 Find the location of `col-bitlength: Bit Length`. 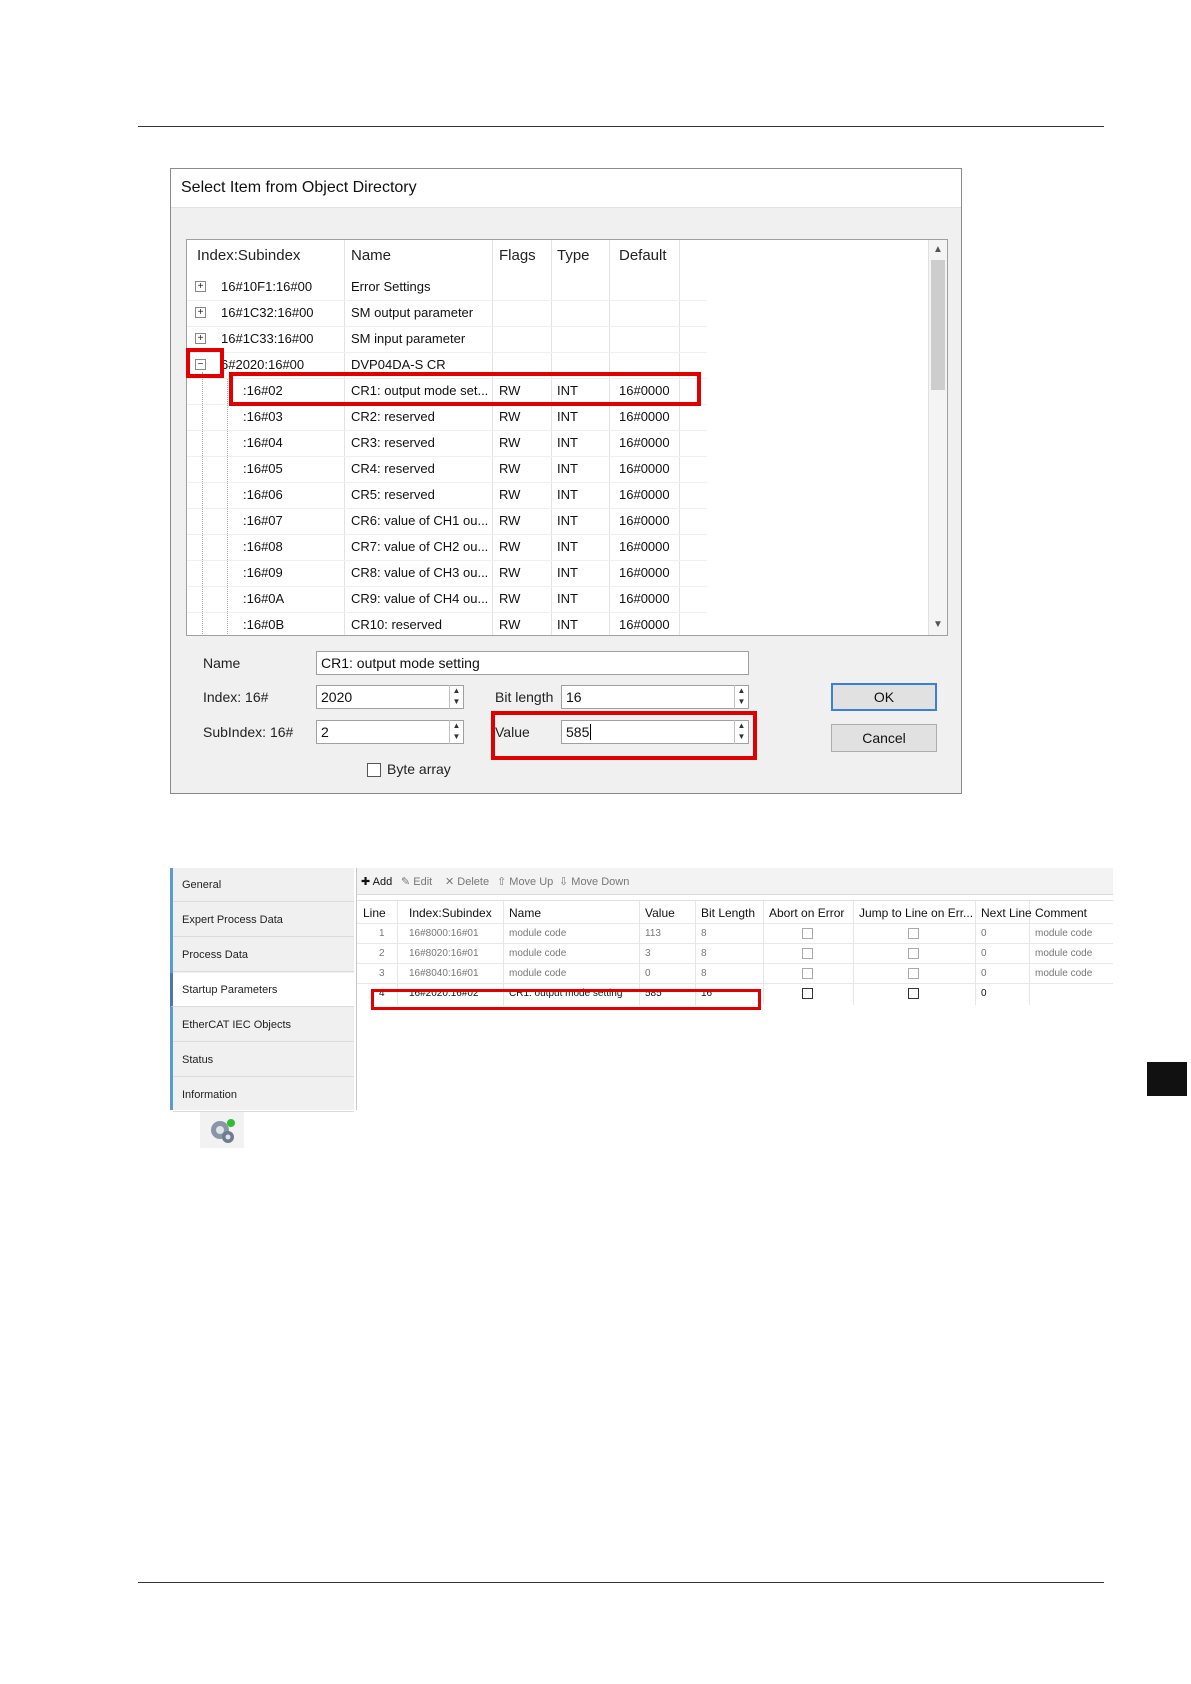

col-bitlength: Bit Length is located at coordinates (728, 913).